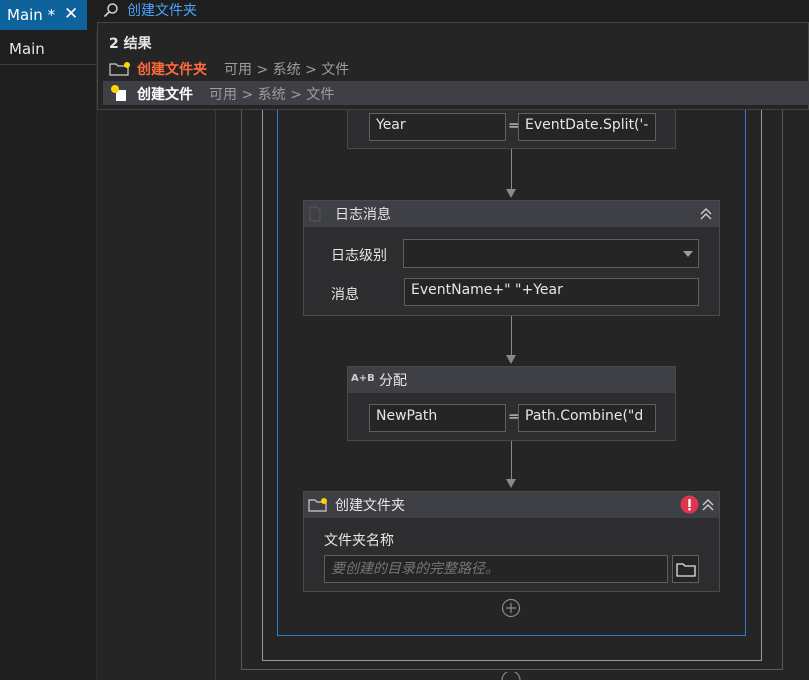 The image size is (809, 680). Describe the element at coordinates (511, 380) in the screenshot. I see `activity-header: A+B 分配` at that location.